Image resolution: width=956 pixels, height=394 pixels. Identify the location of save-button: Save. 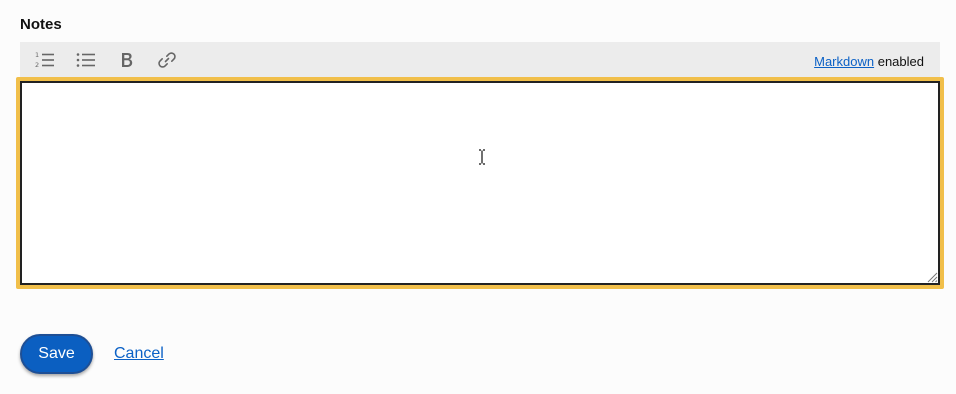
(56, 354).